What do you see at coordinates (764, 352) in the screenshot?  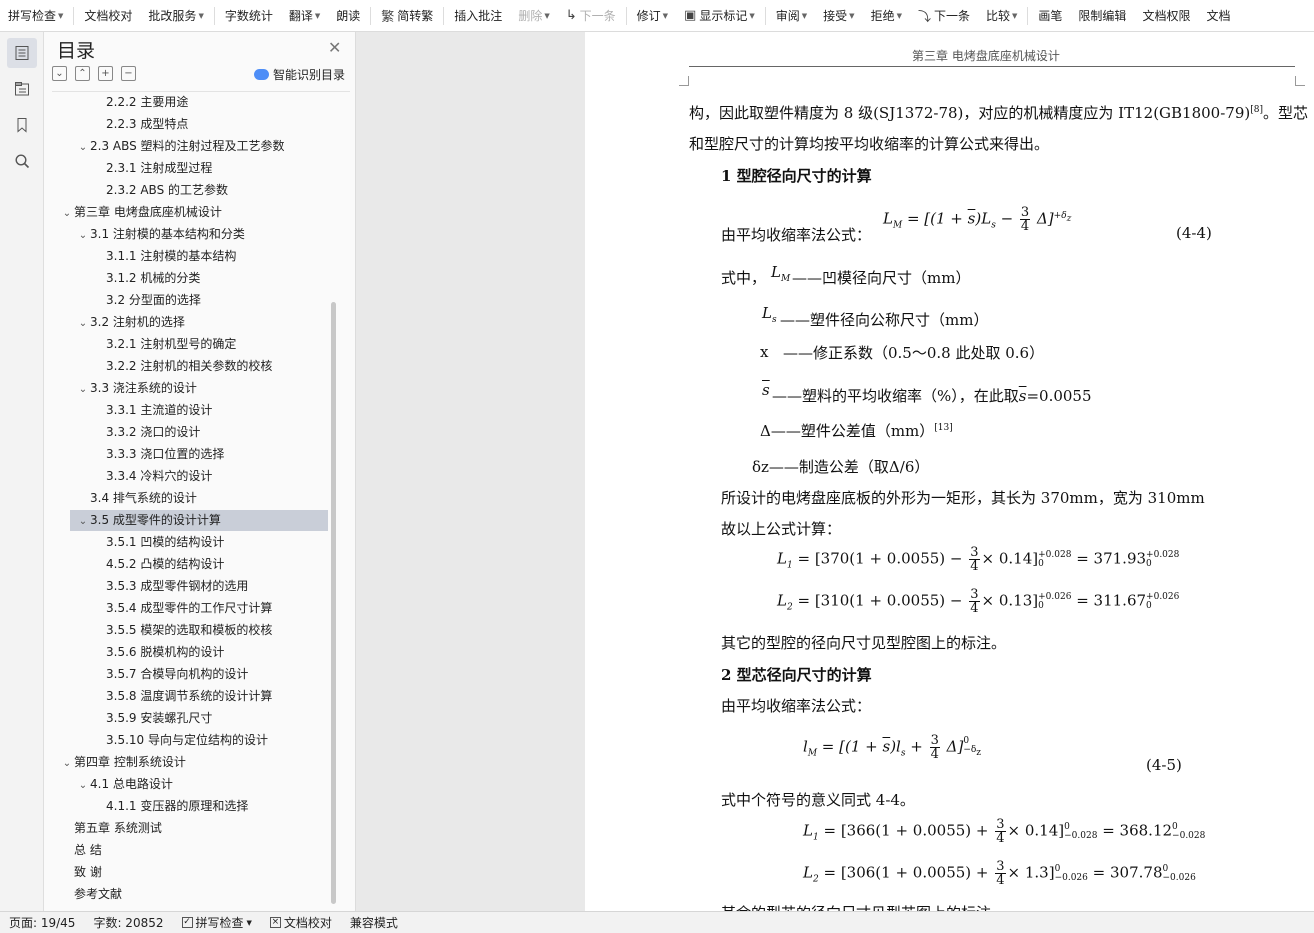 I see `symbol-x: x` at bounding box center [764, 352].